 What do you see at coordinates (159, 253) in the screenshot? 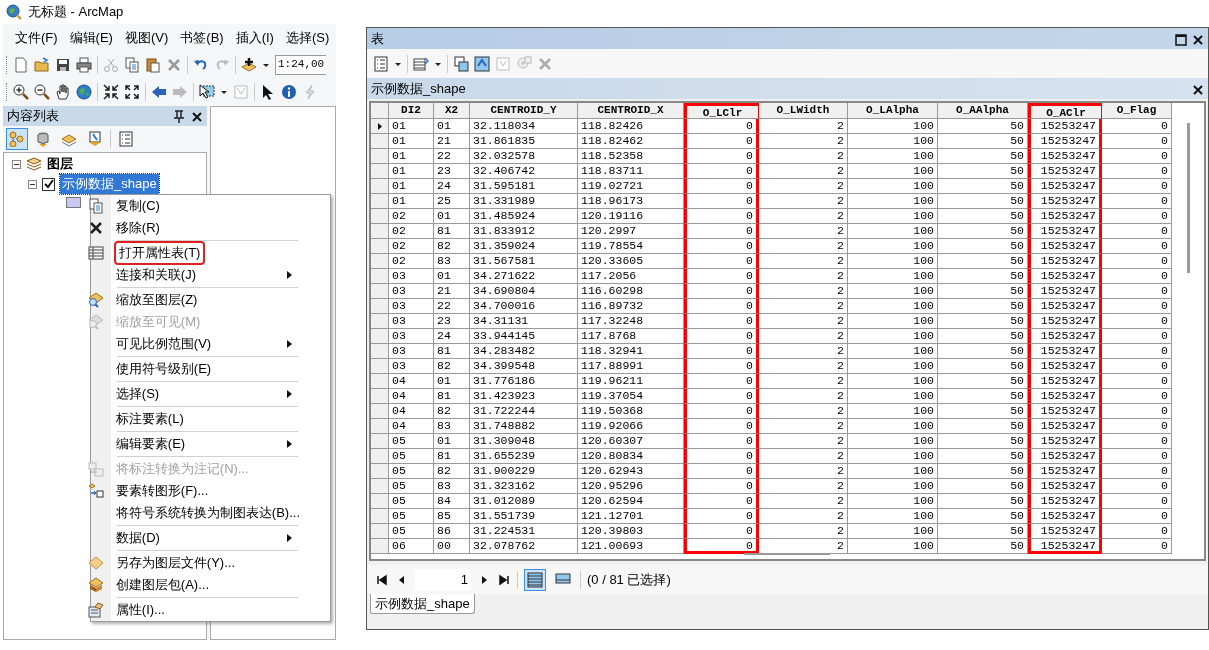
I see `menu-item: 打开属性表(T)` at bounding box center [159, 253].